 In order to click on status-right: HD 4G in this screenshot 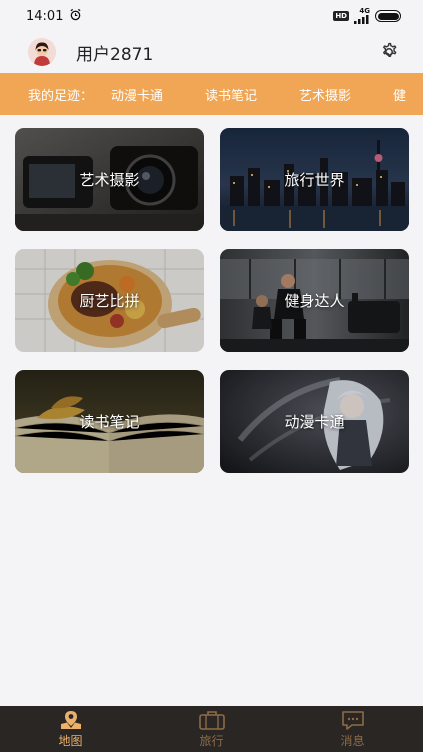, I will do `click(367, 16)`.